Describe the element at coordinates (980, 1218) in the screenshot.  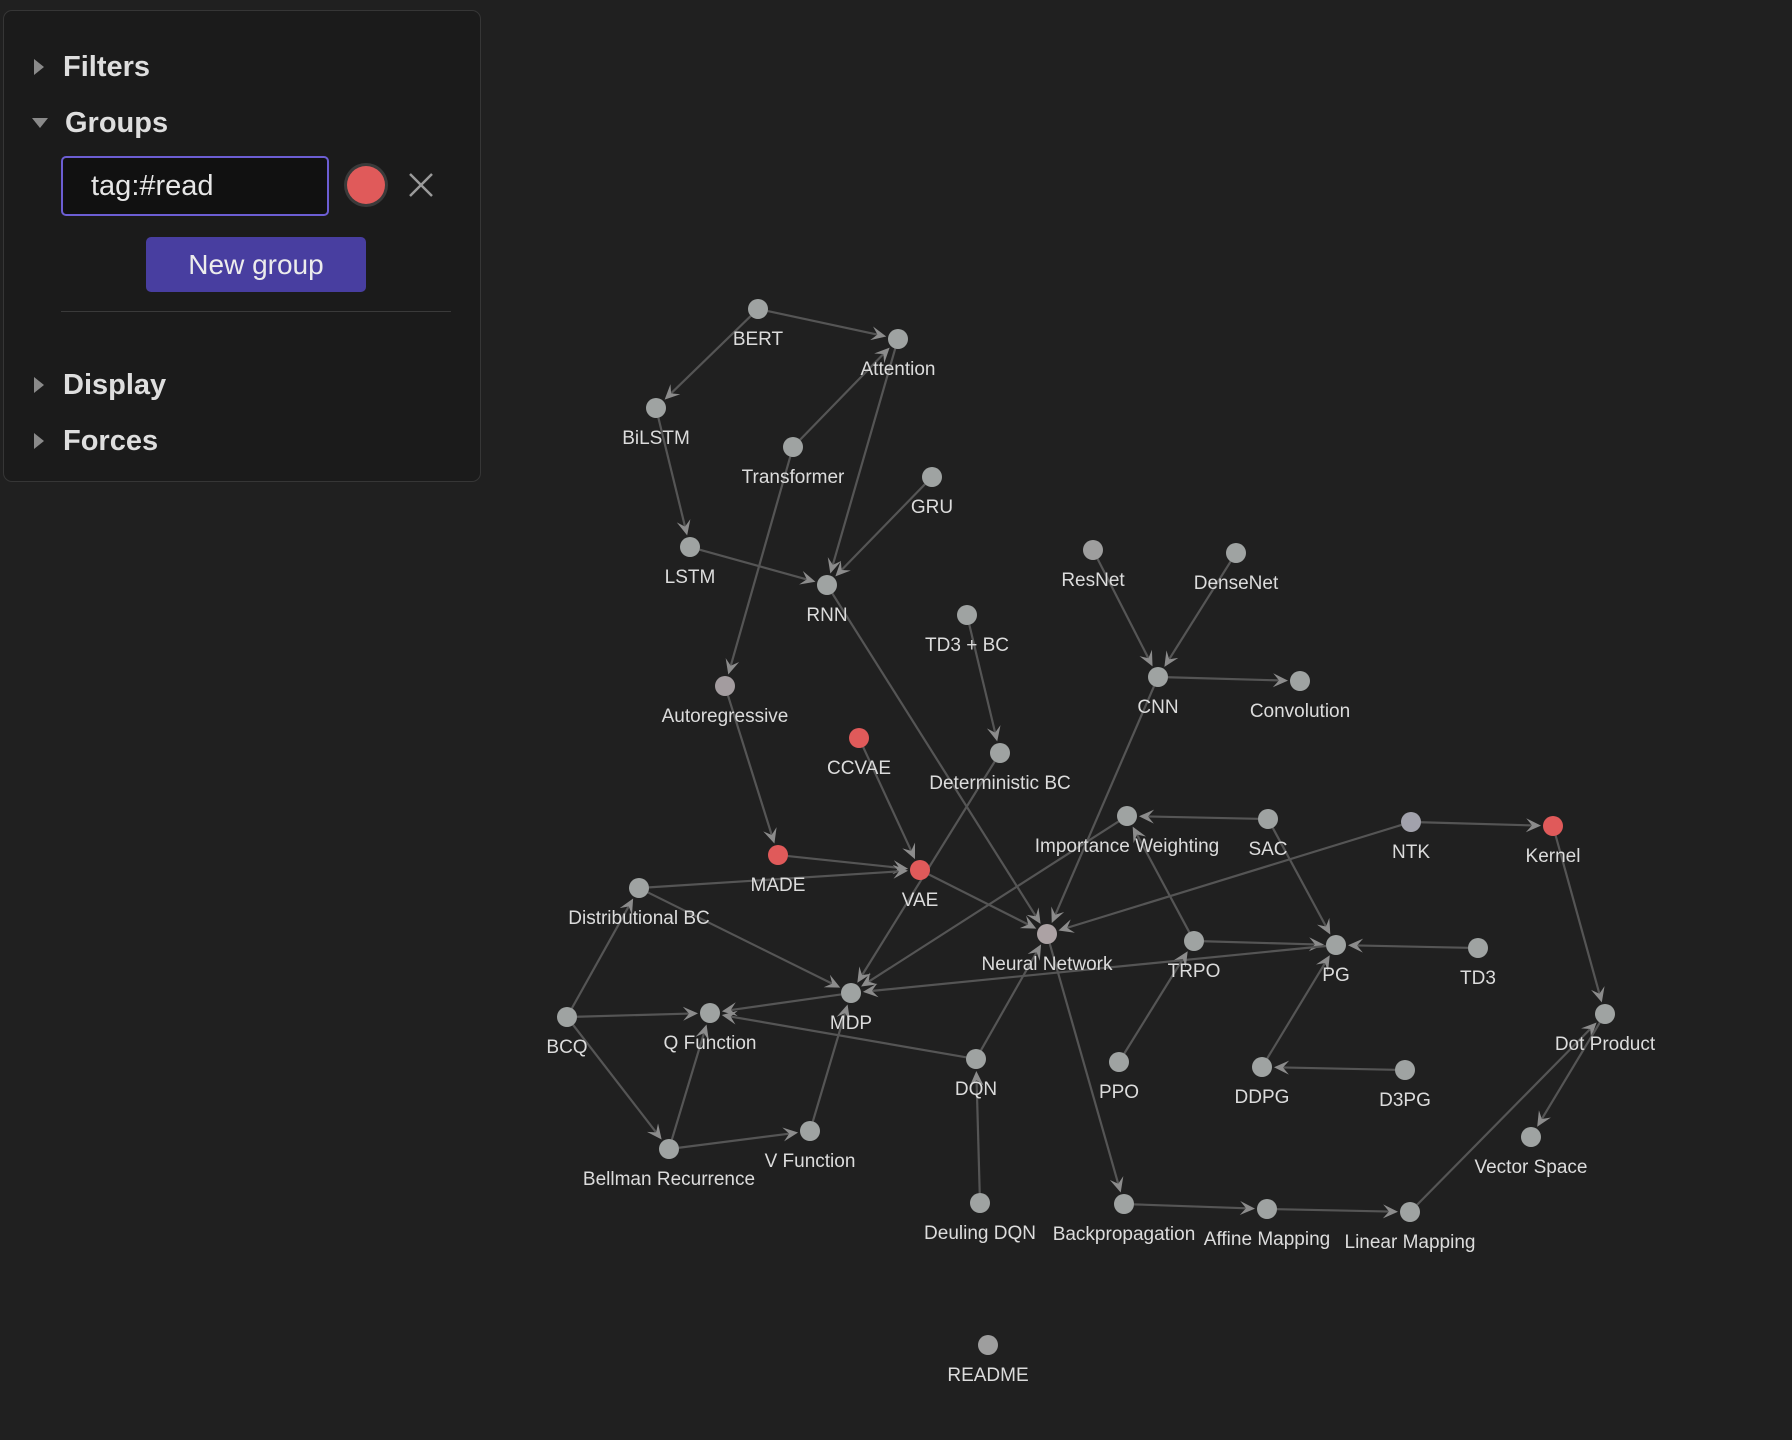
I see `graph-node: Deuling DQN` at that location.